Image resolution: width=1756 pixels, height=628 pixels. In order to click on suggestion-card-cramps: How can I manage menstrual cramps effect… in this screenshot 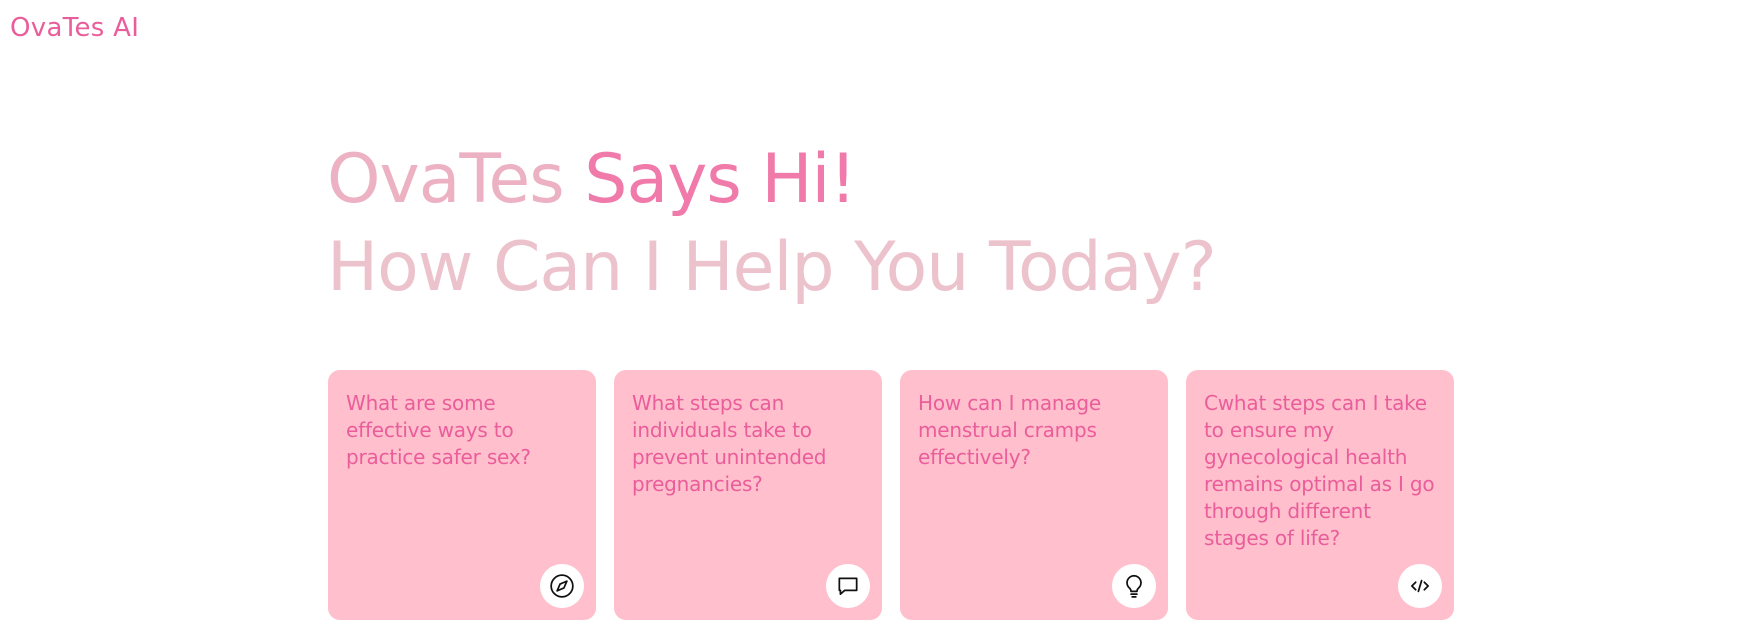, I will do `click(1034, 495)`.